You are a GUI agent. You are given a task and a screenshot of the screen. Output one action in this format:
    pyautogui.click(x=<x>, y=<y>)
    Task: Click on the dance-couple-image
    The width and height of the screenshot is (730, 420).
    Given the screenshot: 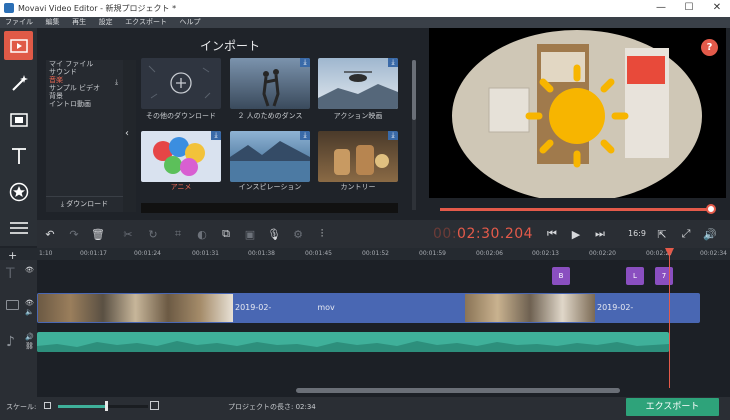 What is the action you would take?
    pyautogui.click(x=271, y=88)
    